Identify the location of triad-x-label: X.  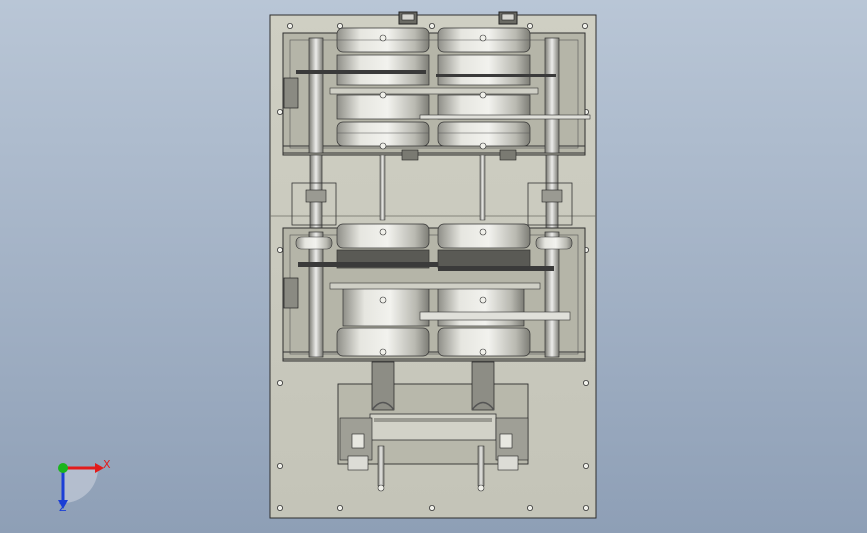
(107, 464).